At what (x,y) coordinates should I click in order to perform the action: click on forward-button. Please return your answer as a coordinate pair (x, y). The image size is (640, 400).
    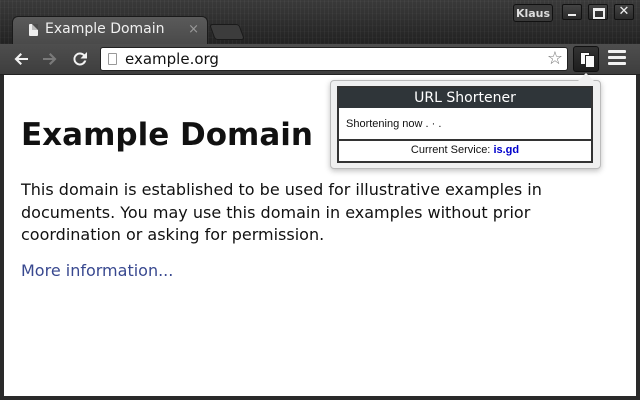
    Looking at the image, I should click on (50, 59).